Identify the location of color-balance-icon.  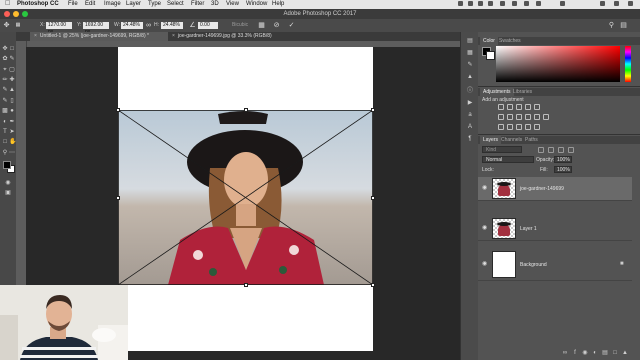
(510, 117).